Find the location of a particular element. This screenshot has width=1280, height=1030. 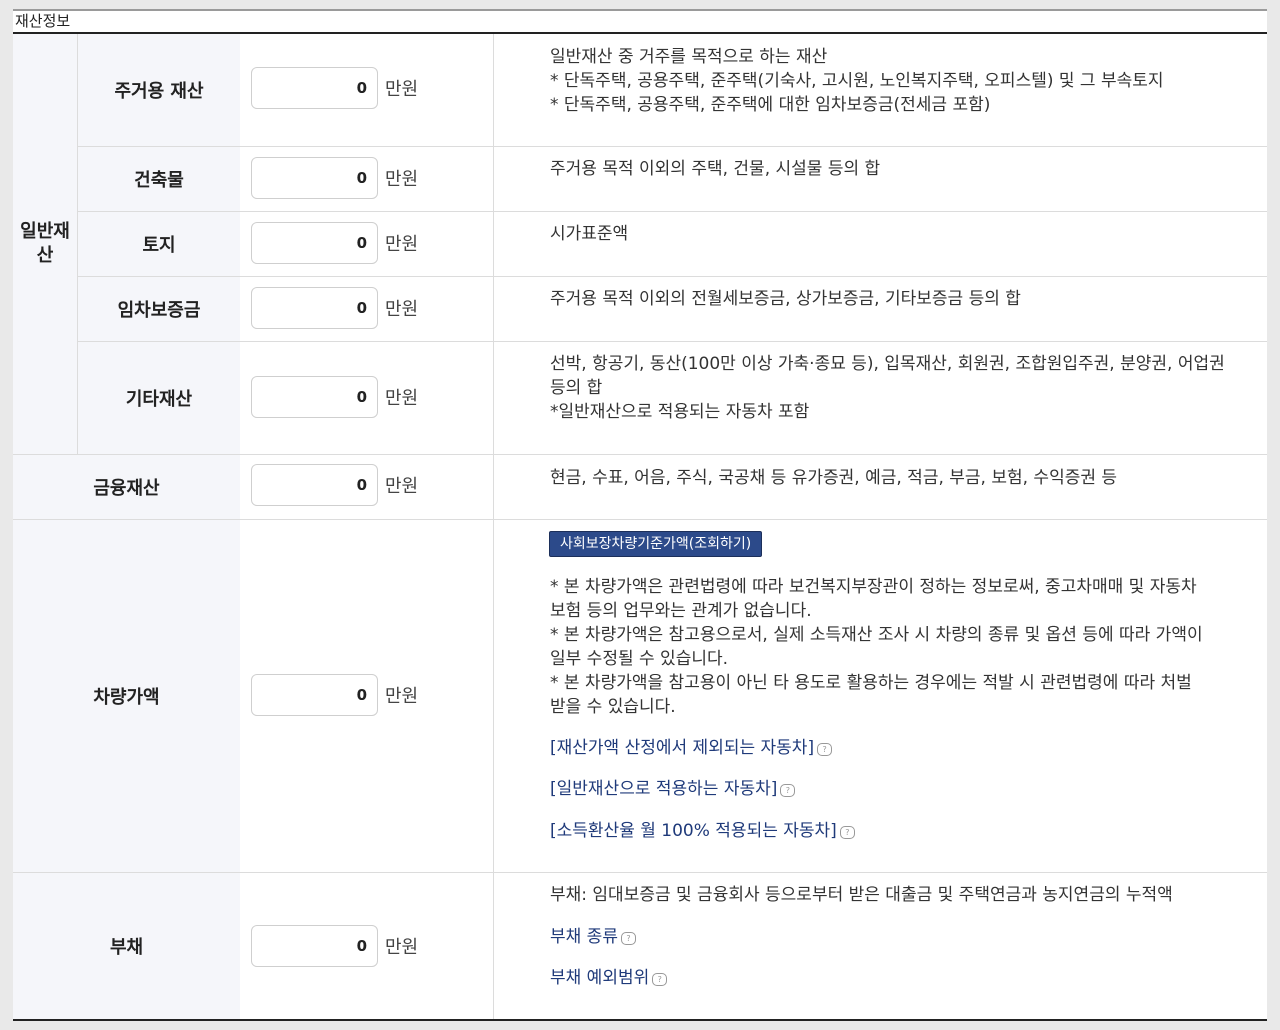

desc-line: *일반재산으로 적용되는 자동차 포함 is located at coordinates (680, 412).